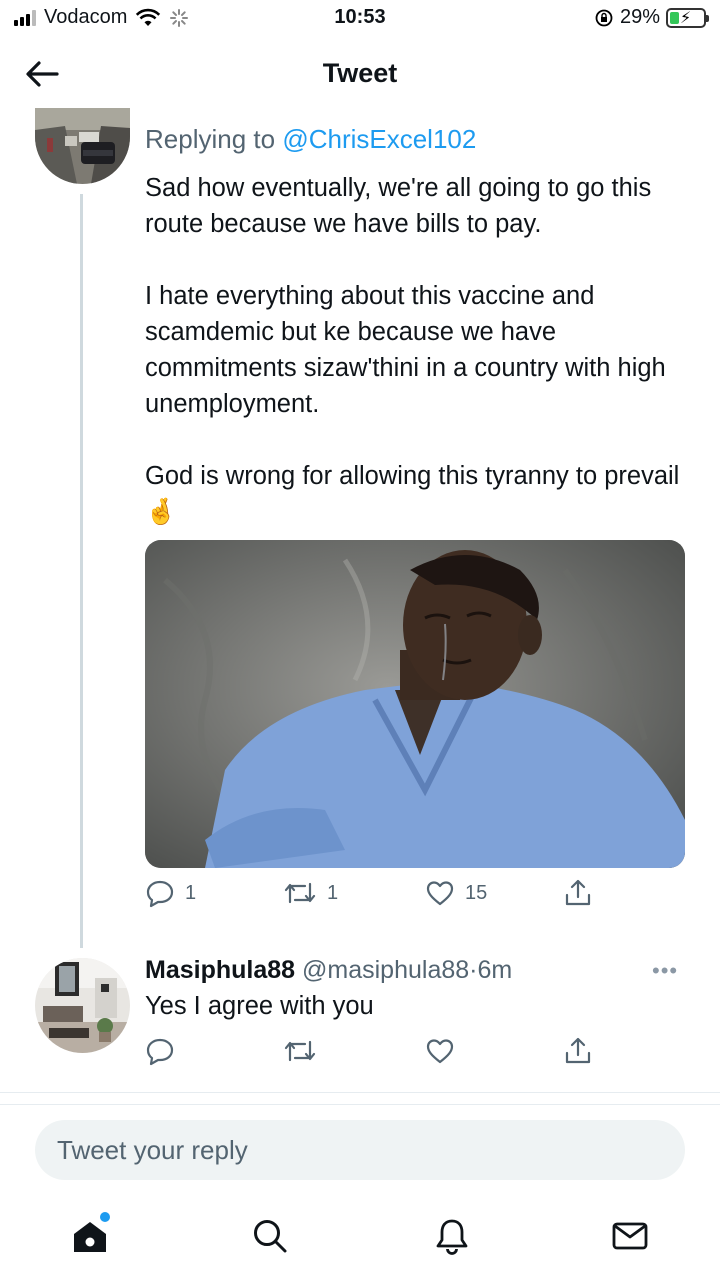  I want to click on reply-header: Masiphula88 @masiphula88·6m, so click(328, 970).